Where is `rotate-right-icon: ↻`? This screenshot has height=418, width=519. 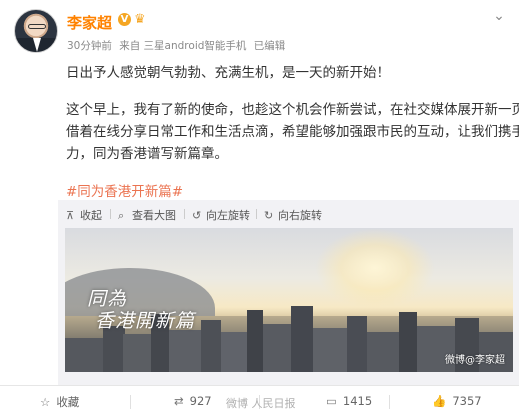 rotate-right-icon: ↻ is located at coordinates (269, 215).